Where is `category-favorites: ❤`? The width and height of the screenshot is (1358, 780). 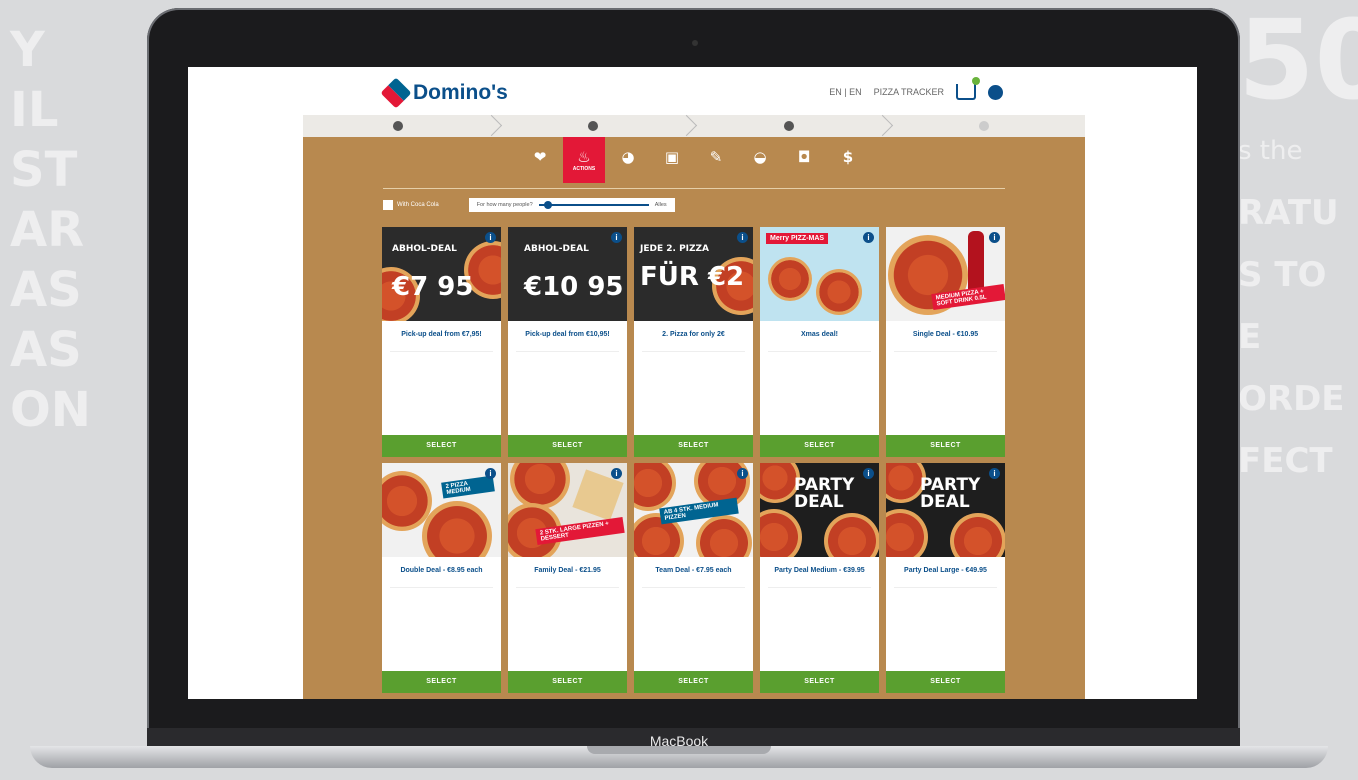 category-favorites: ❤ is located at coordinates (540, 157).